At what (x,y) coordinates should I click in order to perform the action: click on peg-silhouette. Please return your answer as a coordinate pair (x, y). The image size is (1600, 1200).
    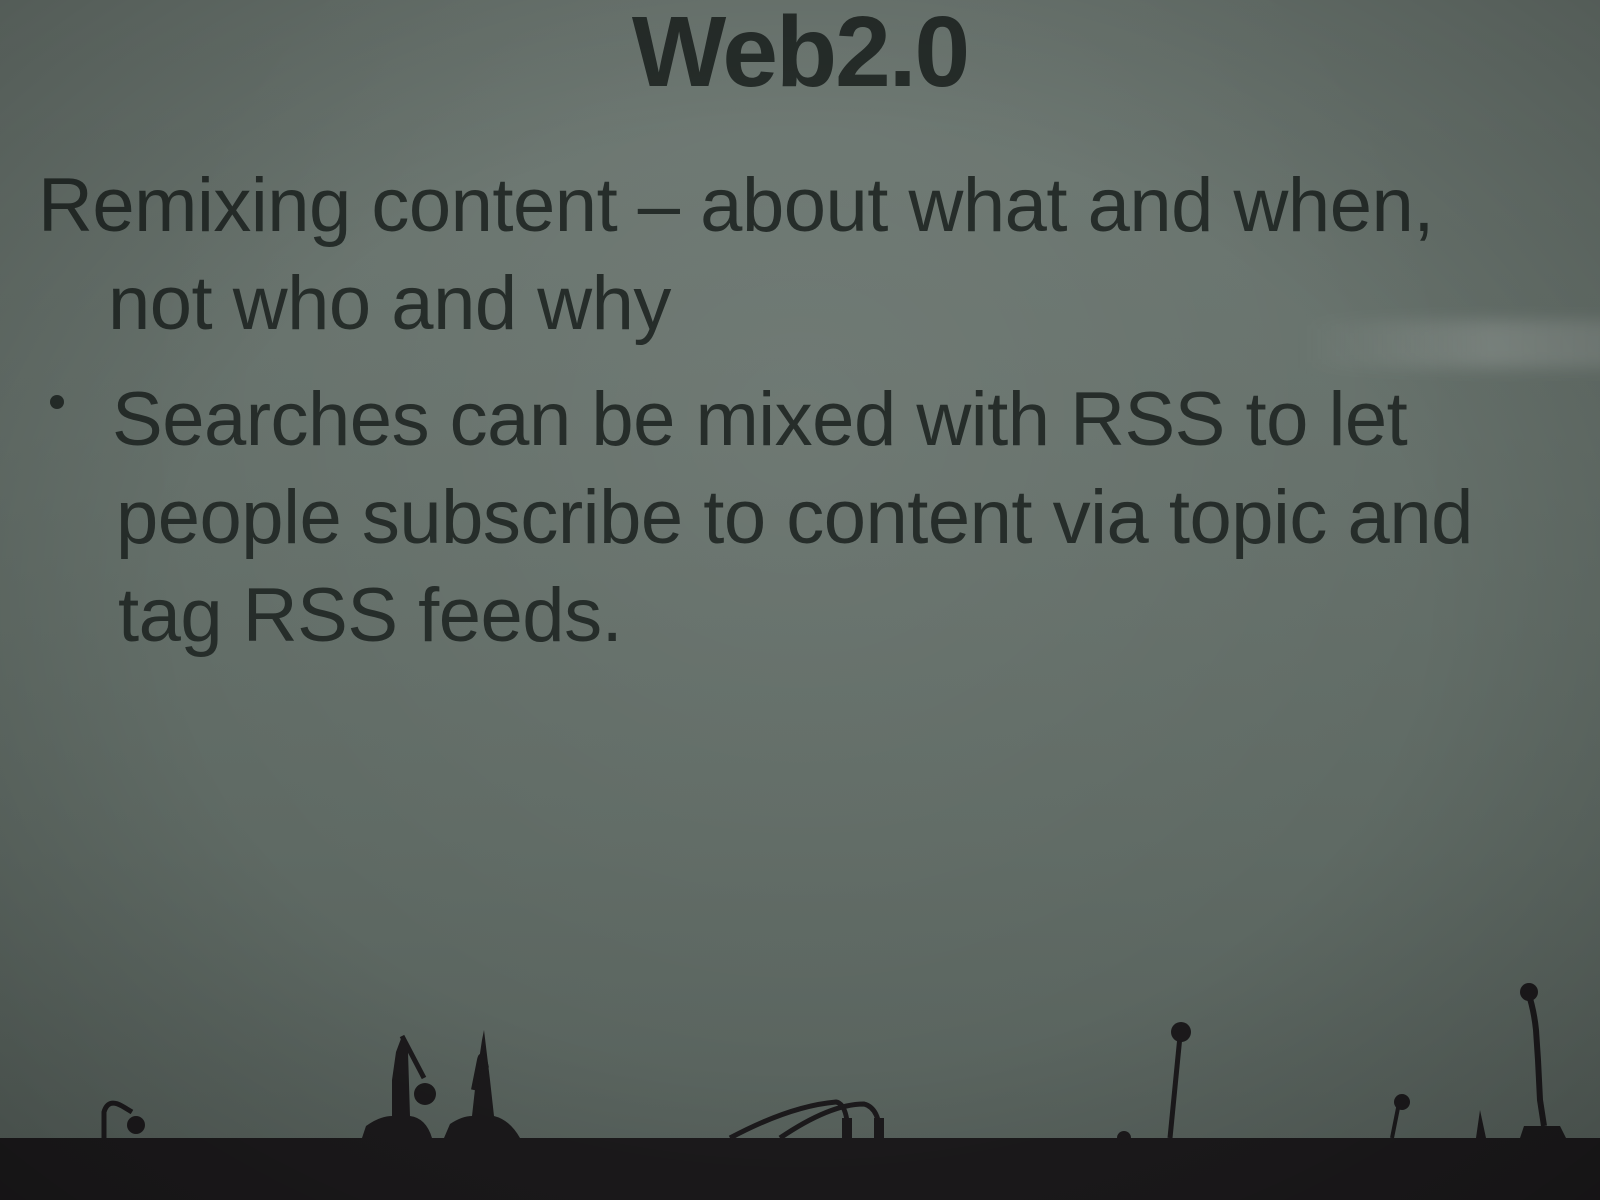
    Looking at the image, I should click on (1481, 1124).